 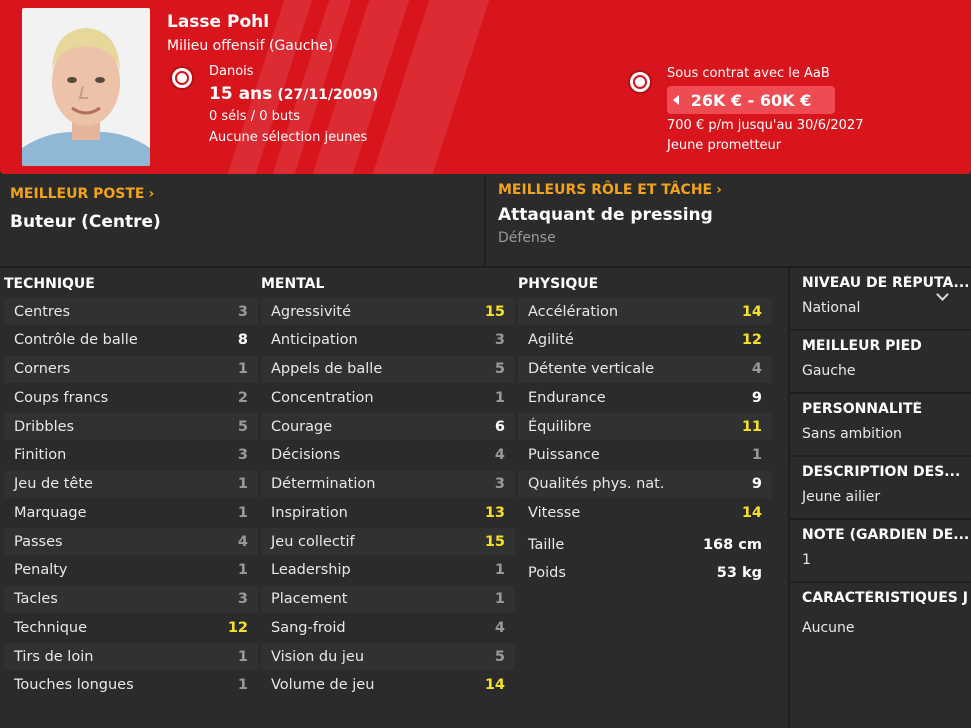 What do you see at coordinates (388, 512) in the screenshot?
I see `attribute-row: Inspiration 13` at bounding box center [388, 512].